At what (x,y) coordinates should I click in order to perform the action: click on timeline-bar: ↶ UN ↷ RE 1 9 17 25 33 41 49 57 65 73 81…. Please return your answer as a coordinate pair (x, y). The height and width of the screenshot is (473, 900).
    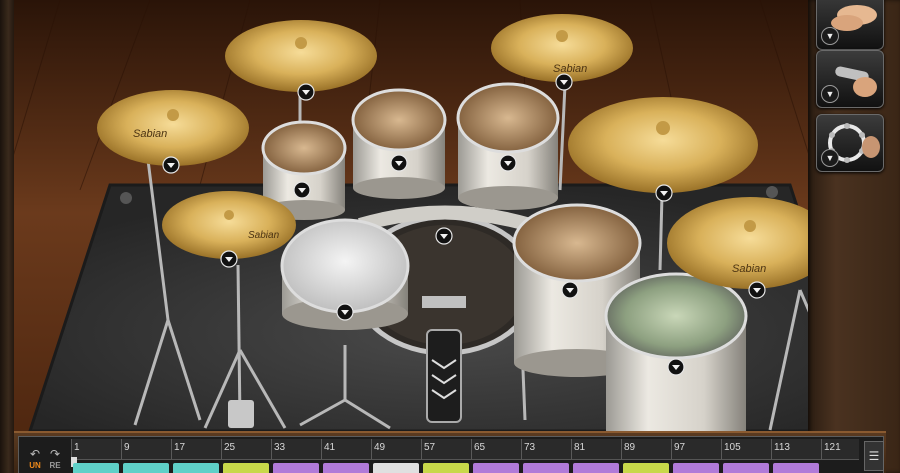
    Looking at the image, I should click on (450, 452).